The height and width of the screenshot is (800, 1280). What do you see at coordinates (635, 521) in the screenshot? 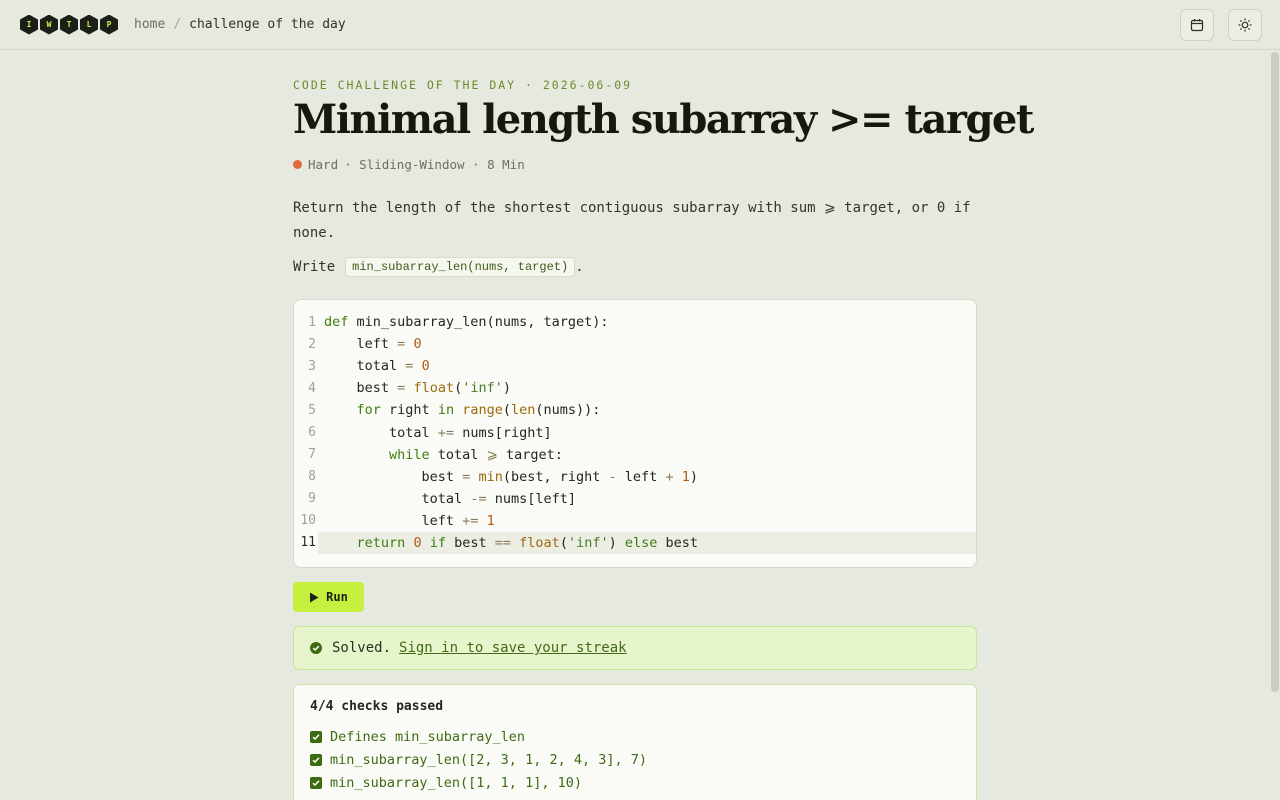
I see `code-line: 10 left += 1` at bounding box center [635, 521].